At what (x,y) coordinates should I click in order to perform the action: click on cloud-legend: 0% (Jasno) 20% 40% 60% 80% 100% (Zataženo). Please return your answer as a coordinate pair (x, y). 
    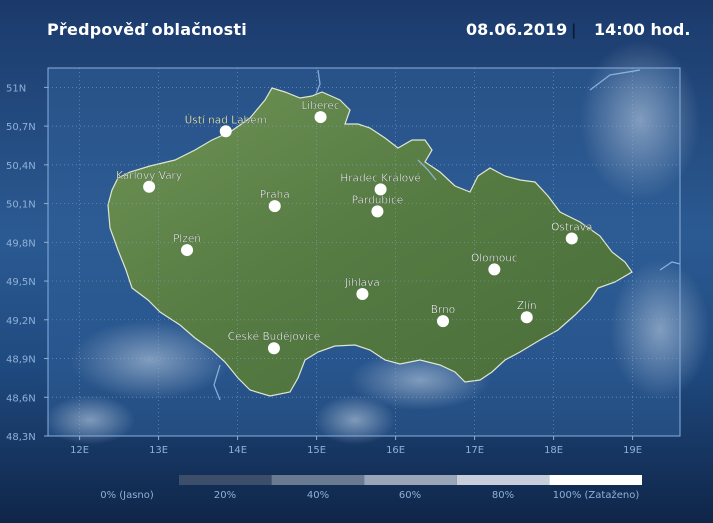
    Looking at the image, I should click on (371, 488).